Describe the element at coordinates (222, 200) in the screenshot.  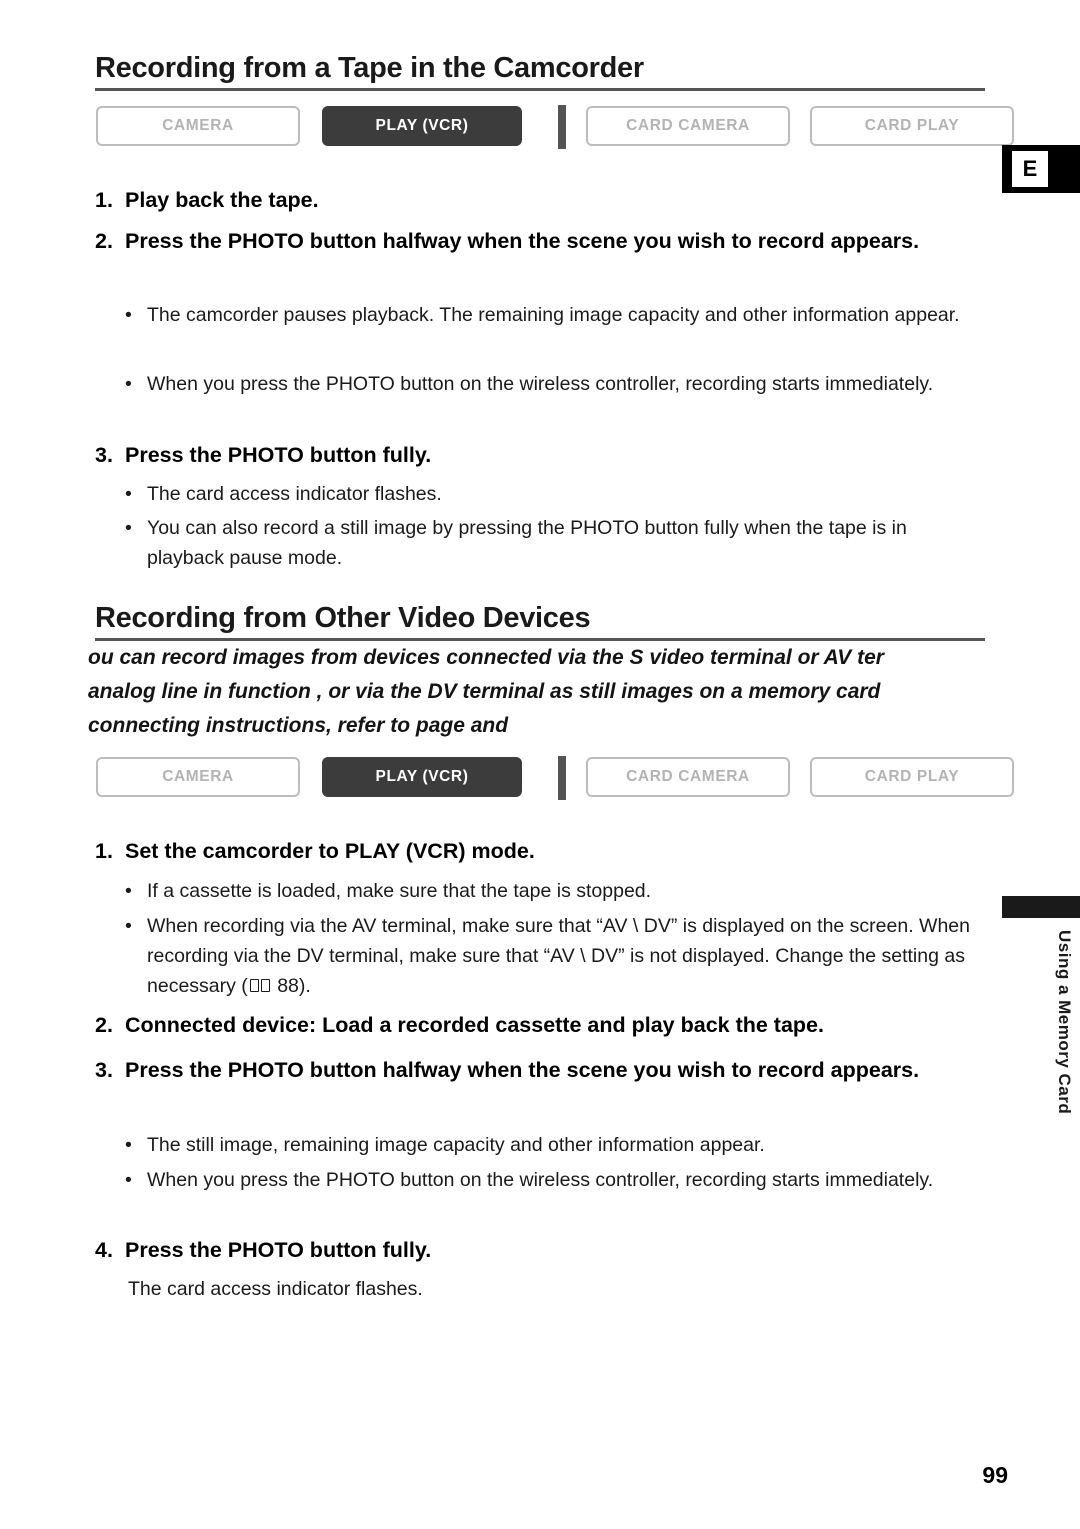
I see `step-text: Play back the tape.` at that location.